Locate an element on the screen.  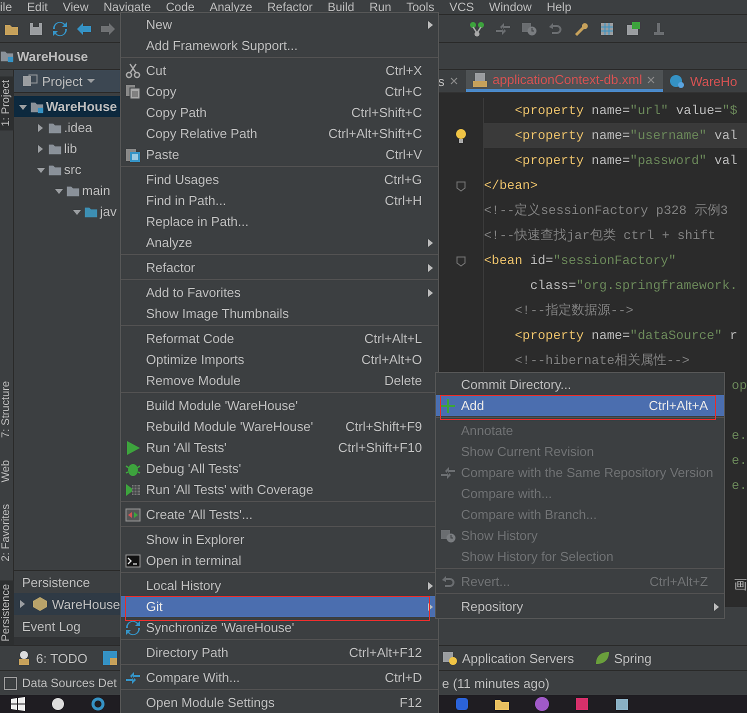
tree-item: jav is located at coordinates (67, 211).